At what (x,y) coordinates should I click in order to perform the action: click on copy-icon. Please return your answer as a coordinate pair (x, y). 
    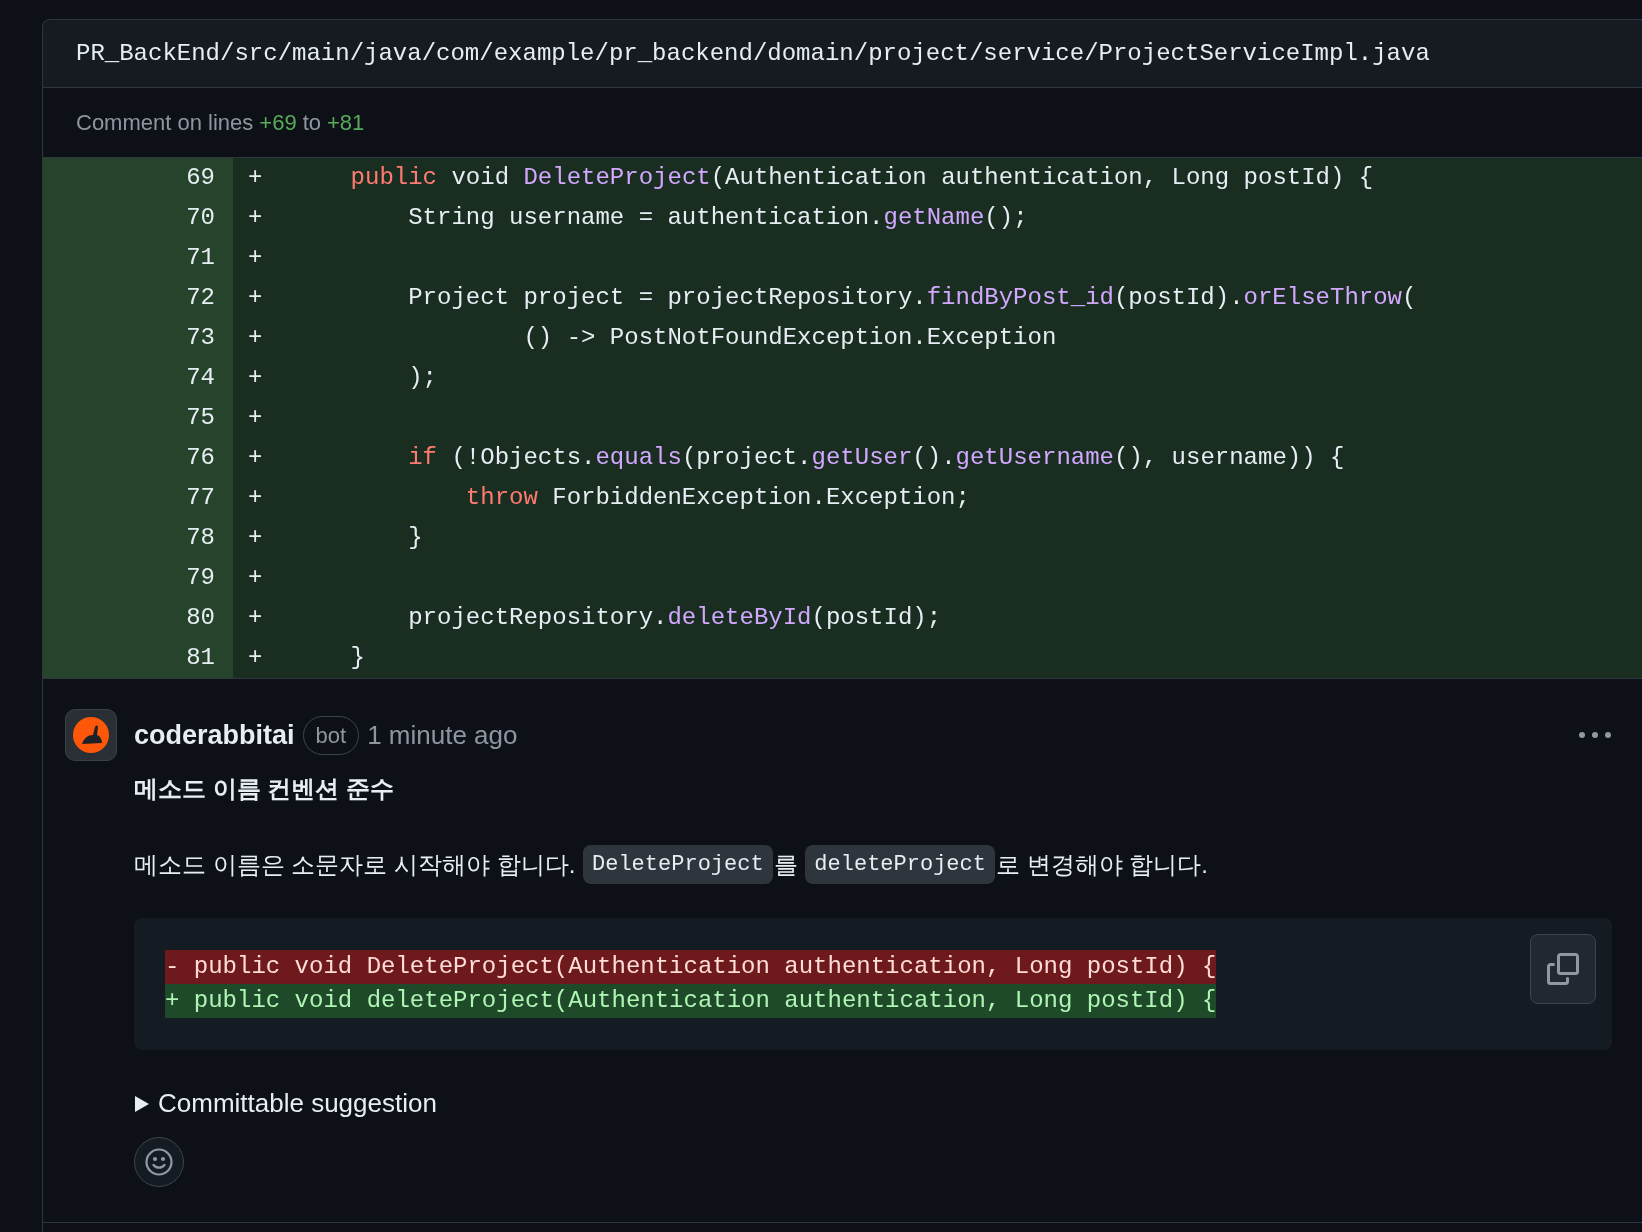
    Looking at the image, I should click on (1563, 969).